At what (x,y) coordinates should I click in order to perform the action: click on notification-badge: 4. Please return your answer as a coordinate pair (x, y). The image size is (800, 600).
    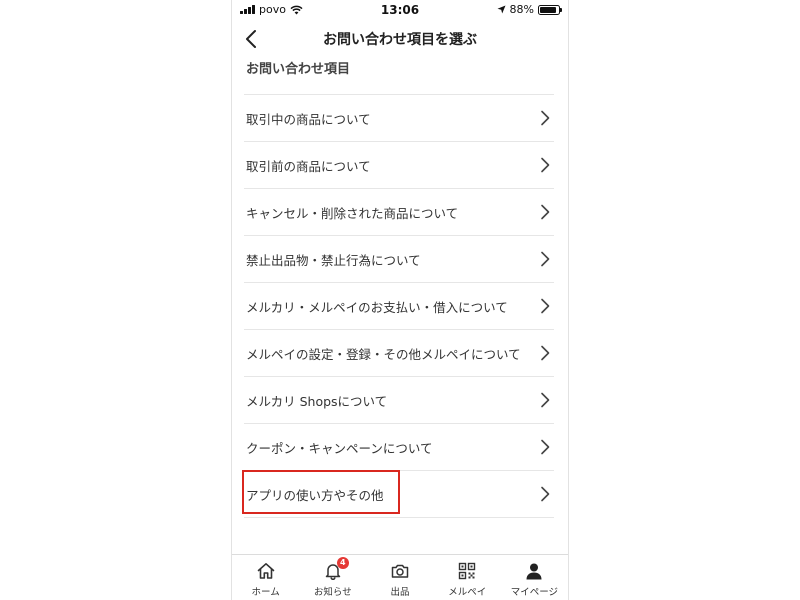
    Looking at the image, I should click on (342, 563).